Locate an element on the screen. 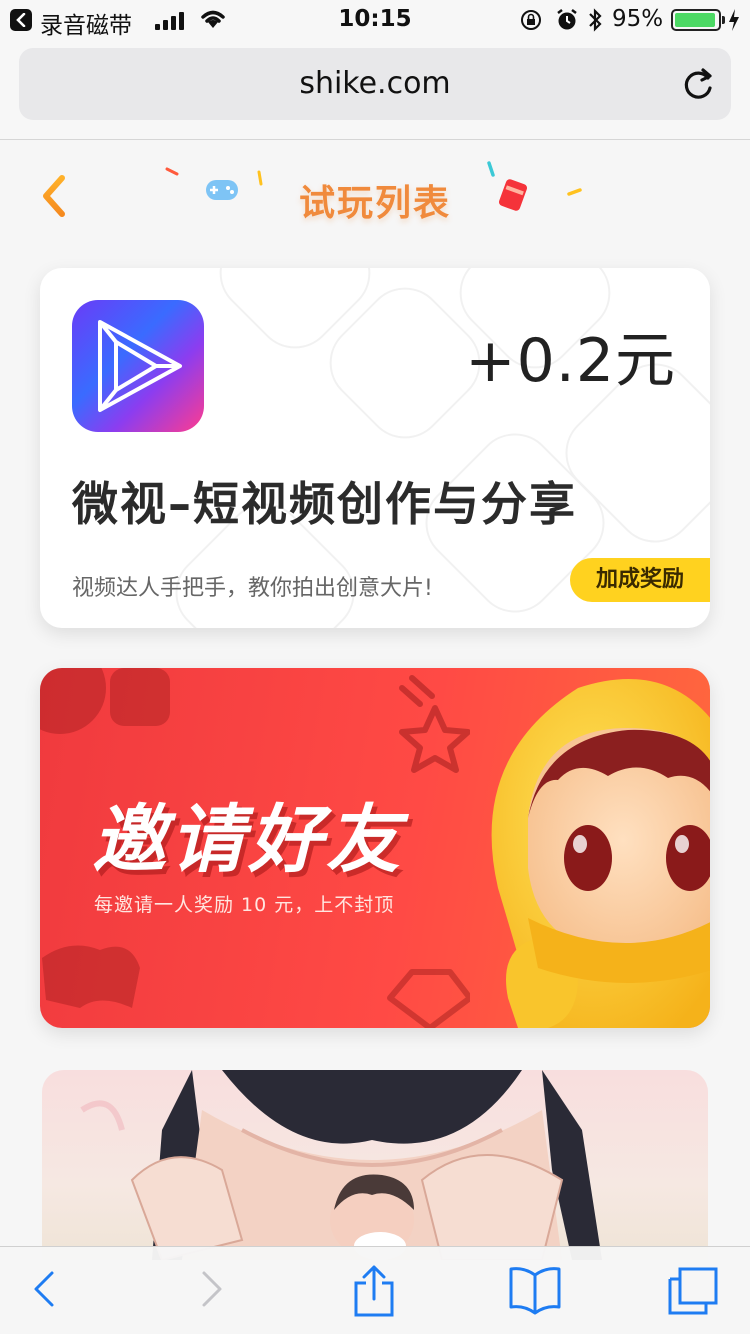  app-name: 微视–短视频创作与分享 is located at coordinates (324, 504).